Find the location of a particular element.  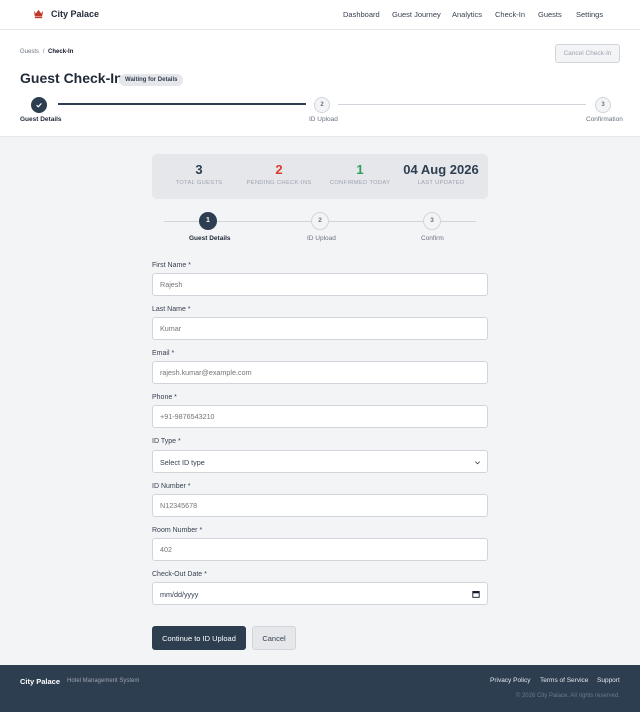

first-name-label: First Name * is located at coordinates (171, 265).